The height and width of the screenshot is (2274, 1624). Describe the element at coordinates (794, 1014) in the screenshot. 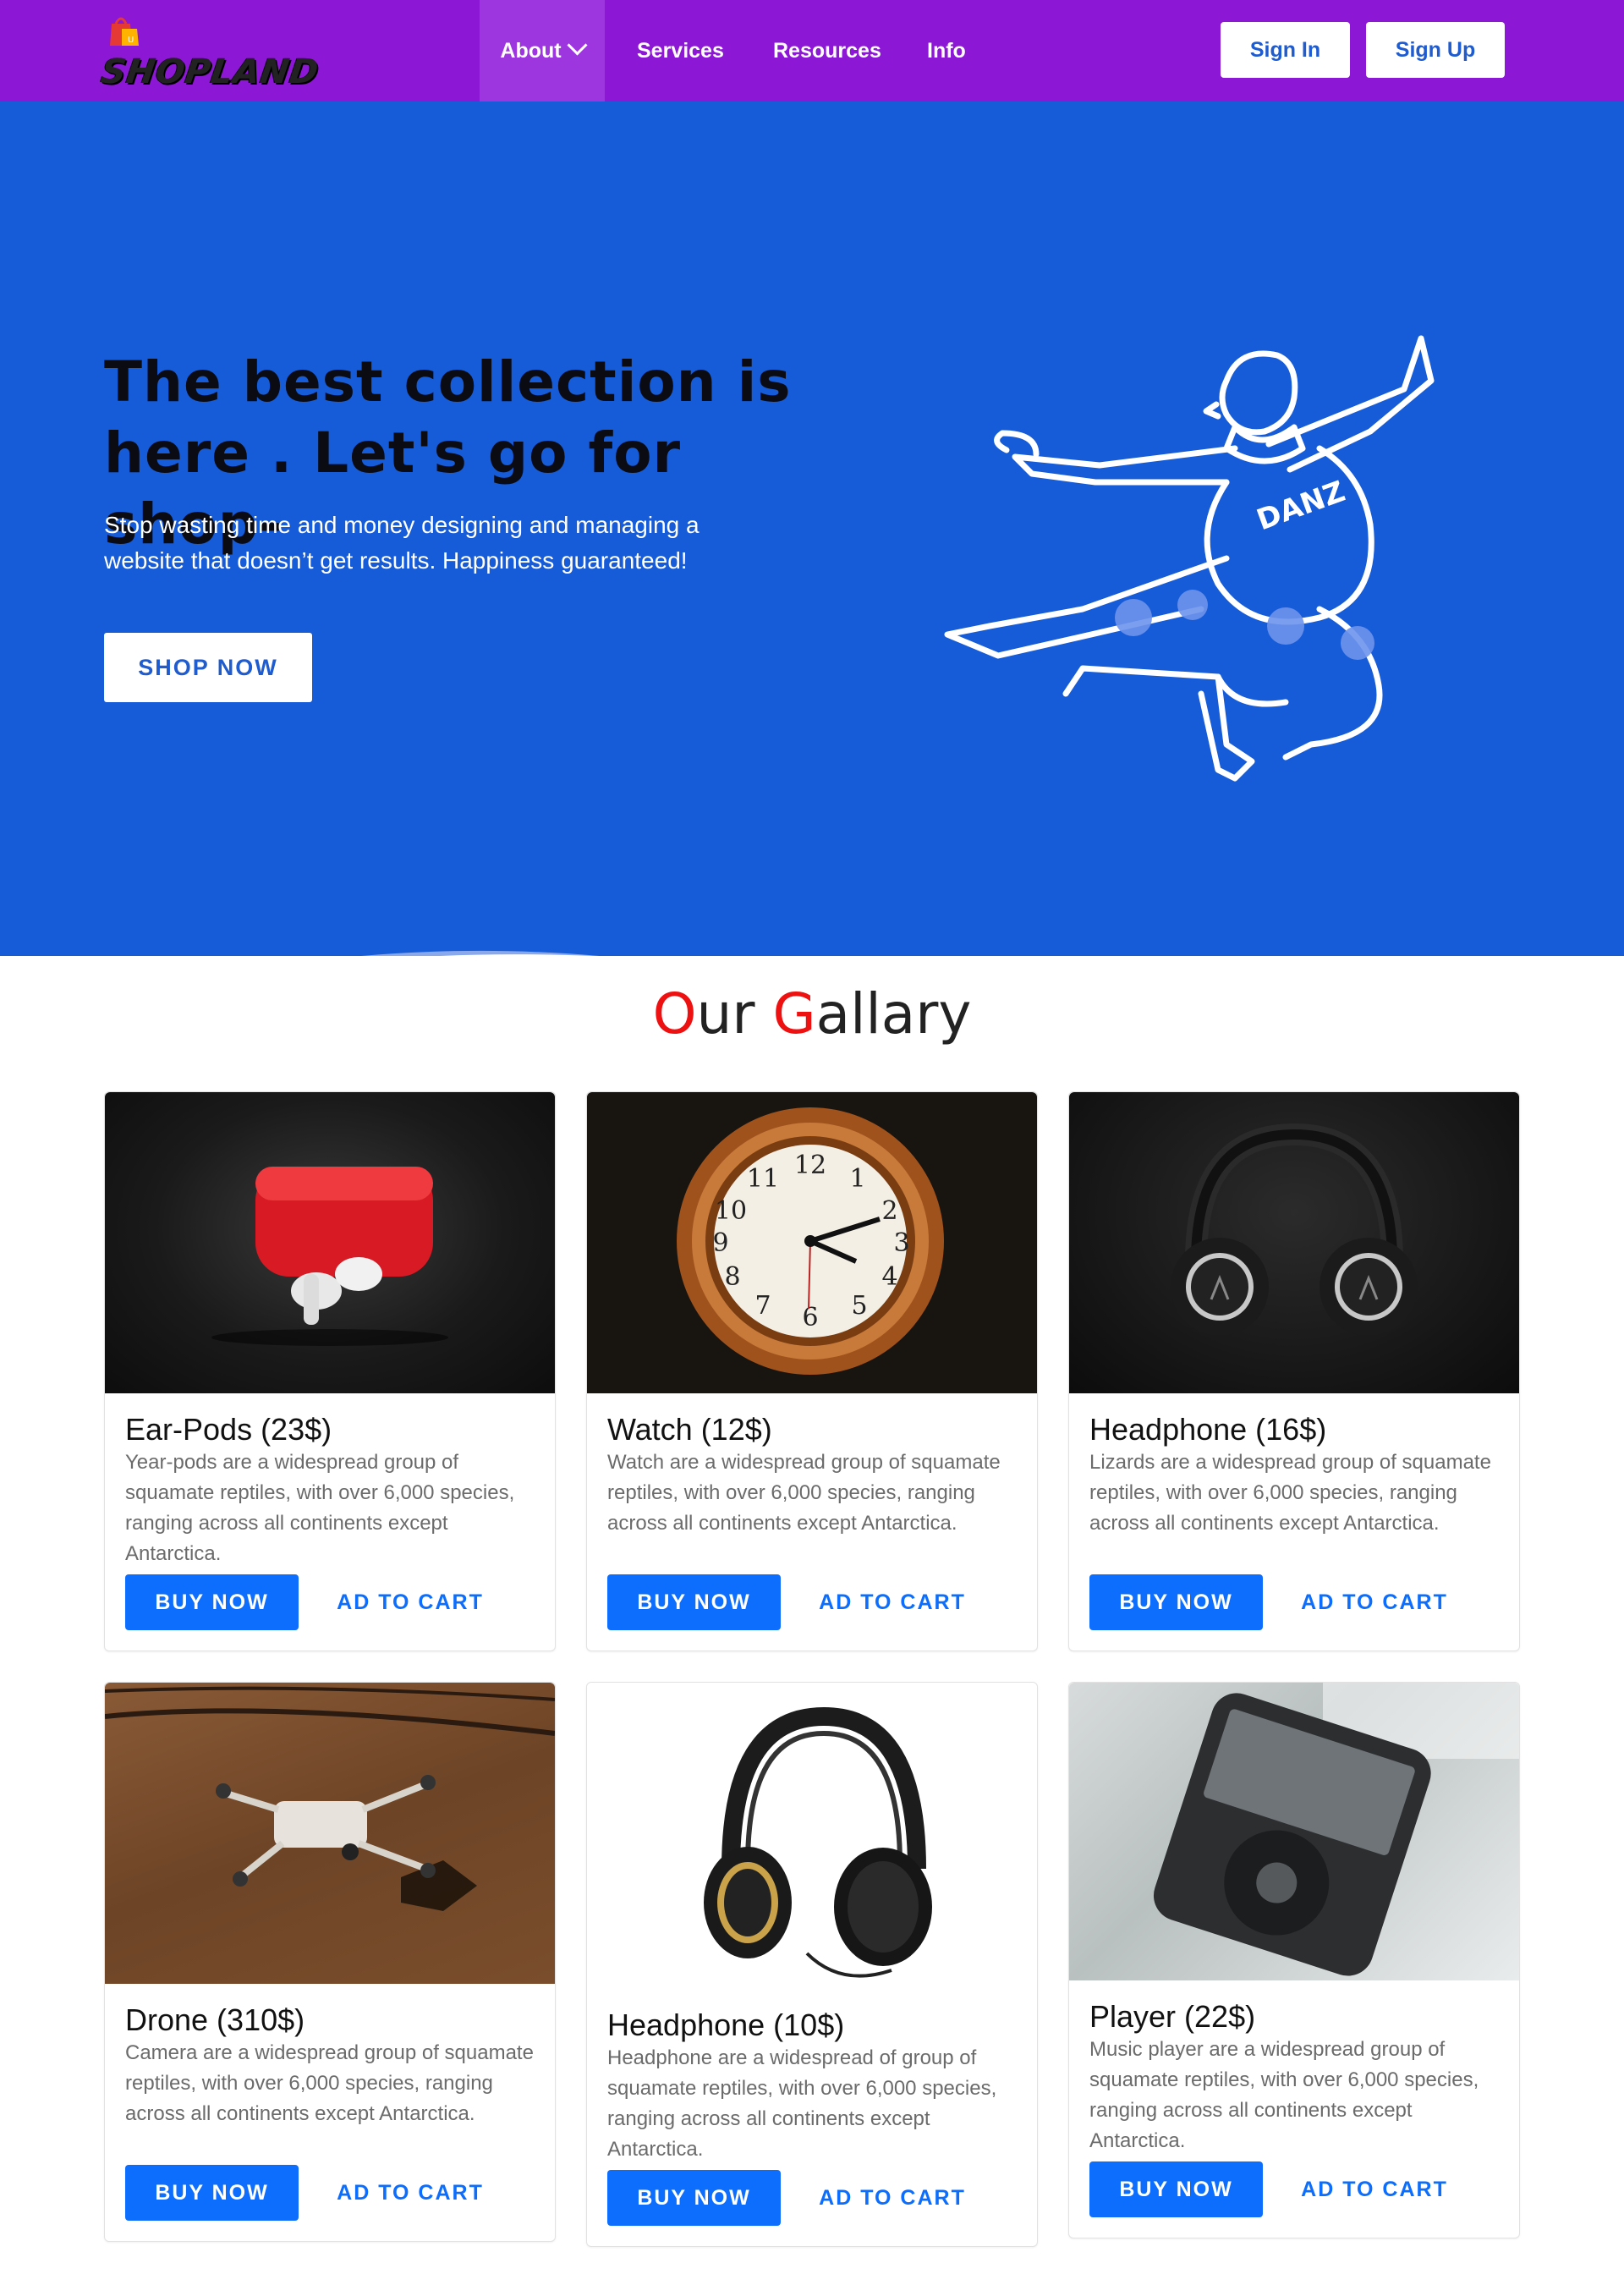

I see `gallery-title-g: G` at that location.